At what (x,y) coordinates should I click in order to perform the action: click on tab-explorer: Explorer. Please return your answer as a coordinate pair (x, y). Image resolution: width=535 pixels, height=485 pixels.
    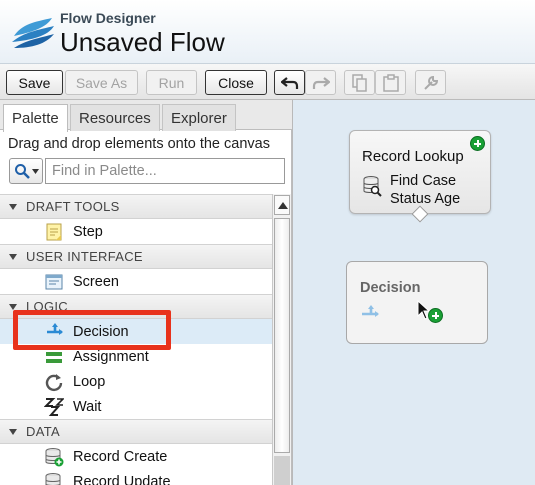
    Looking at the image, I should click on (199, 117).